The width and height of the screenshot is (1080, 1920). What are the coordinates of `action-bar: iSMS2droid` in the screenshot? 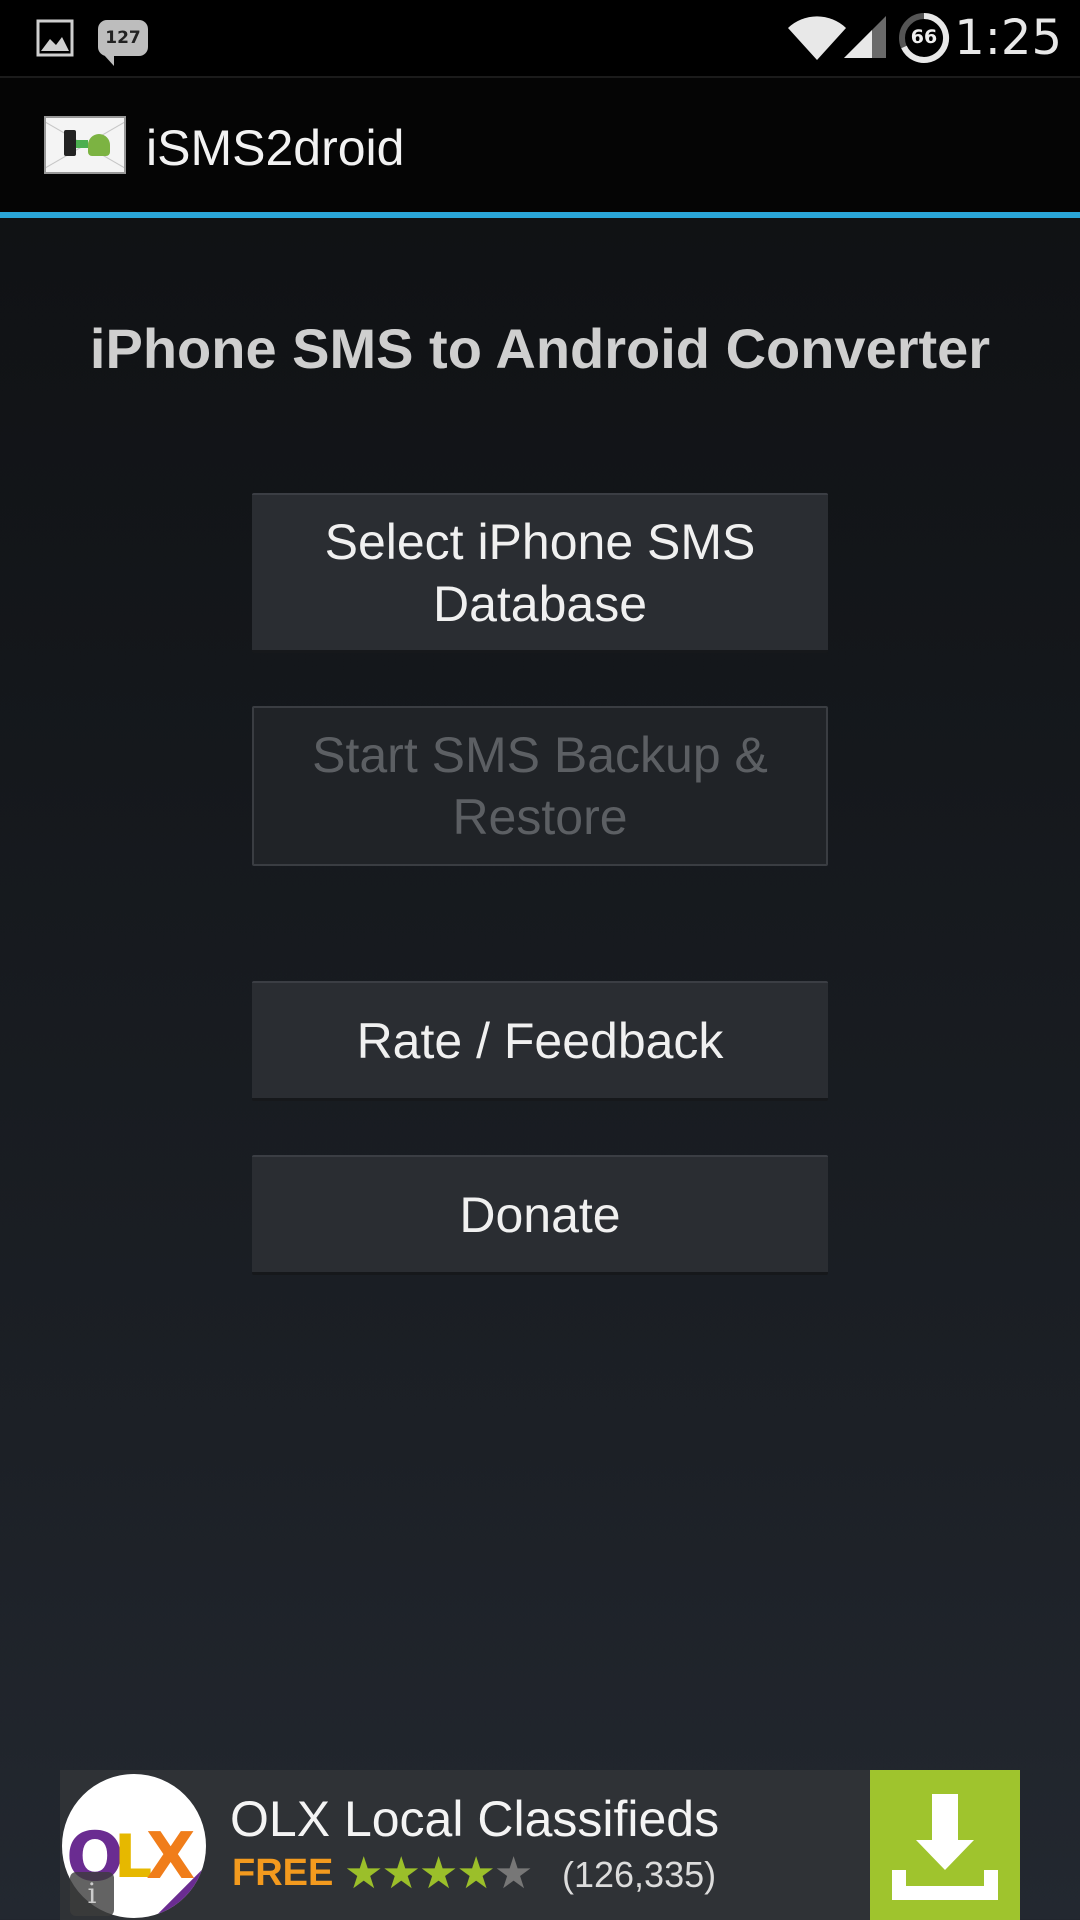 It's located at (540, 144).